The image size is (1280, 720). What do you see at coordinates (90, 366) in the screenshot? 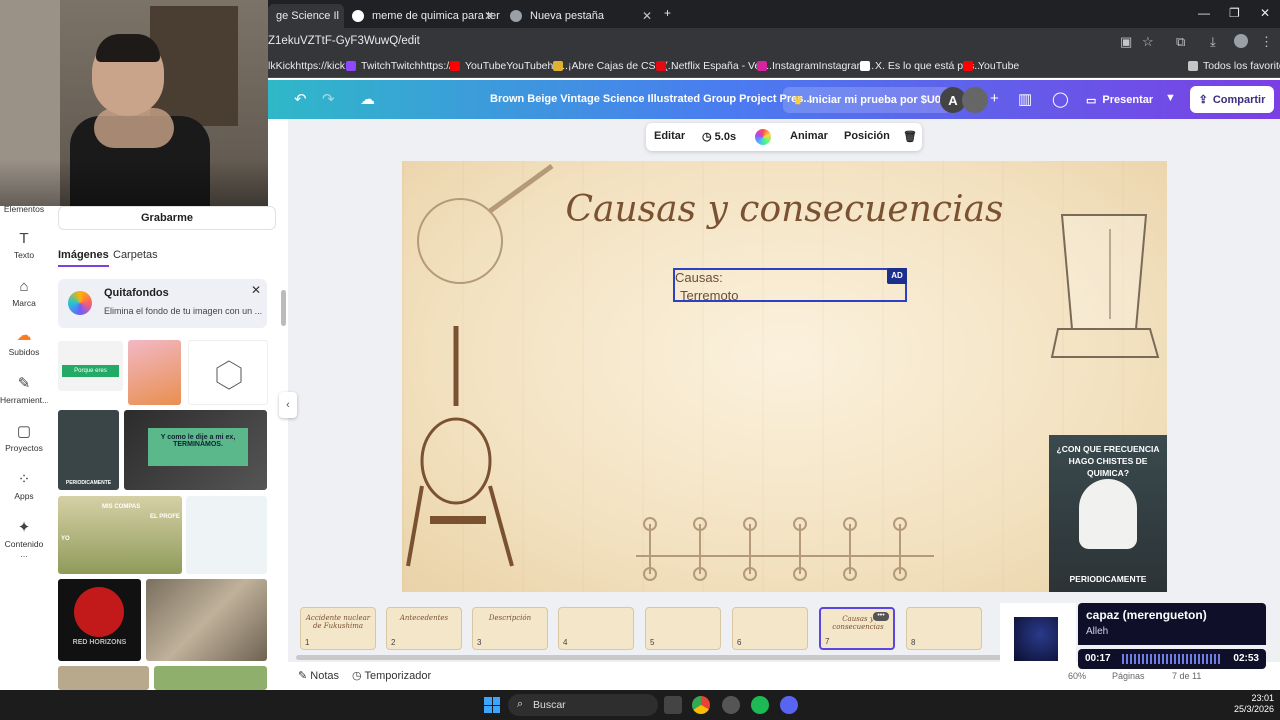
I see `upload-thumb-perfecta: Porque eres` at bounding box center [90, 366].